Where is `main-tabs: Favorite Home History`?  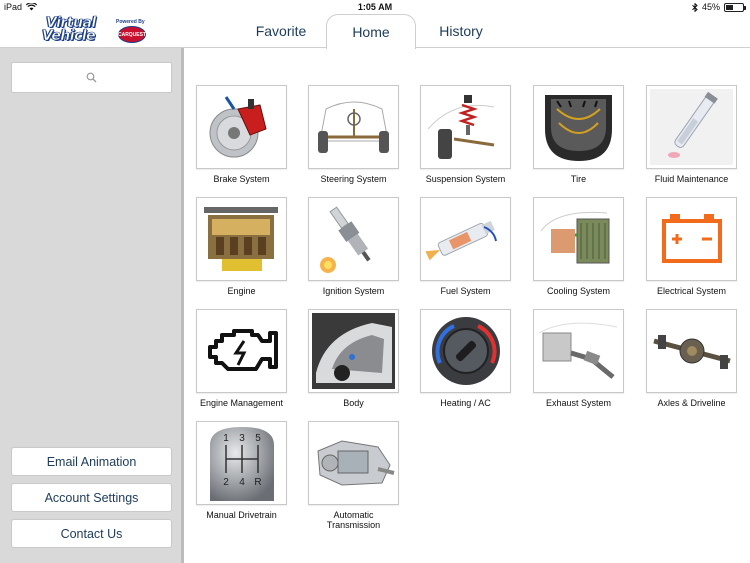
main-tabs: Favorite Home History is located at coordinates (371, 31).